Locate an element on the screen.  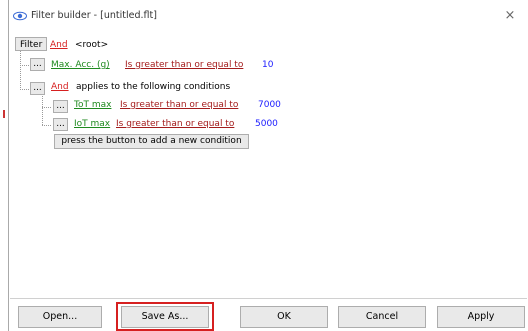
title-bar: Filter builder - [untitled.flt] × is located at coordinates (268, 16).